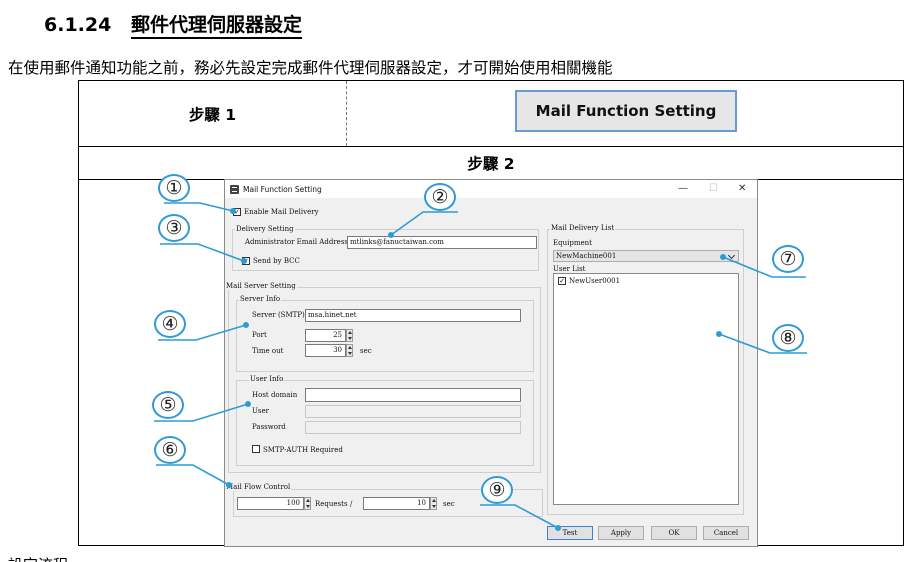  I want to click on seconds-input: 10, so click(396, 503).